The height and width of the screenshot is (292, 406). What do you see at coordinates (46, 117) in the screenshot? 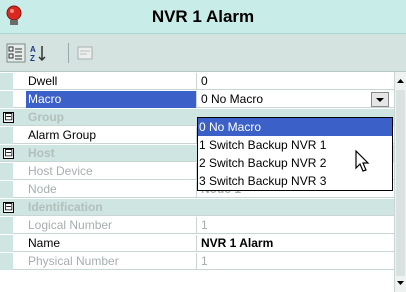
I see `category-label: Group` at bounding box center [46, 117].